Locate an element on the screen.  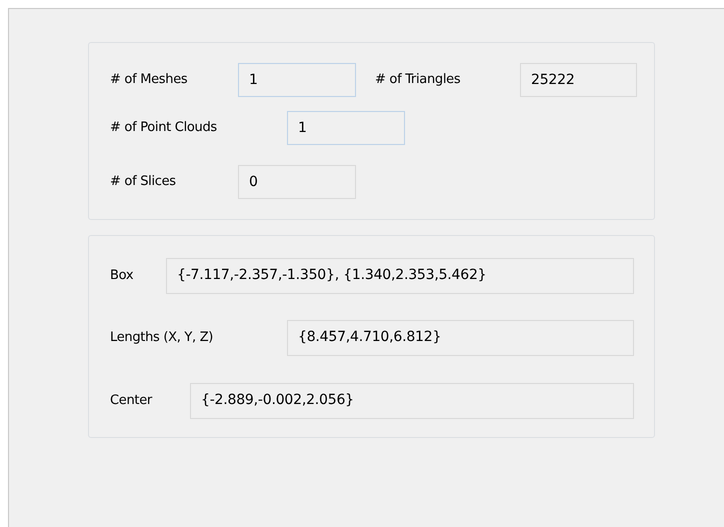
value-field: {-7.117,-2.357,-1.350}, {1.340,2.353,5.462} is located at coordinates (400, 276).